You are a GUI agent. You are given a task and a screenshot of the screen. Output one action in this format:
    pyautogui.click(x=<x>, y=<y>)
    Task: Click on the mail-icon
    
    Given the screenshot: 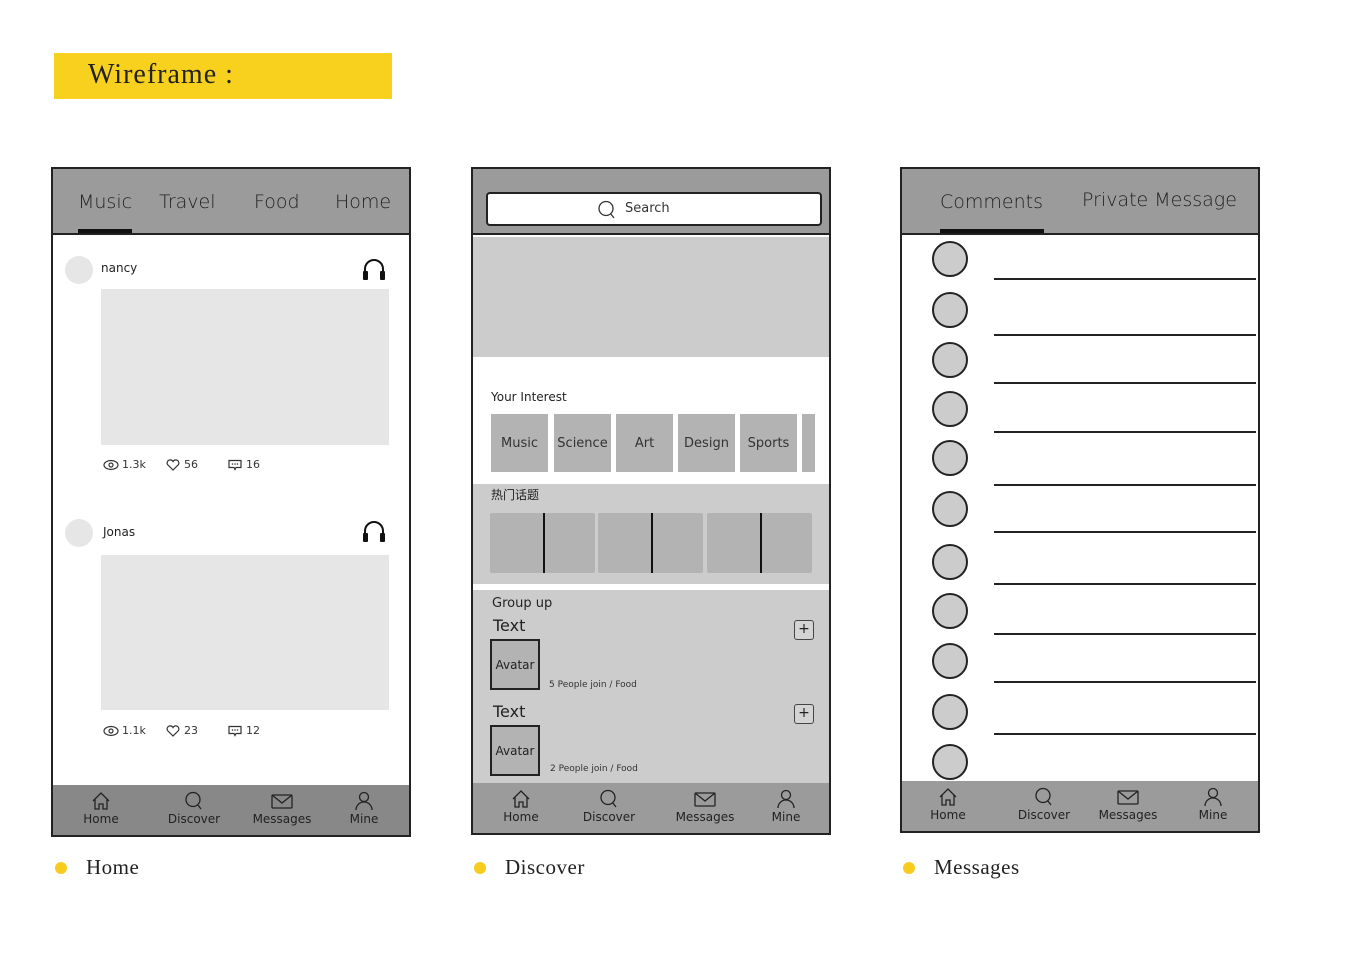 What is the action you would take?
    pyautogui.click(x=282, y=801)
    